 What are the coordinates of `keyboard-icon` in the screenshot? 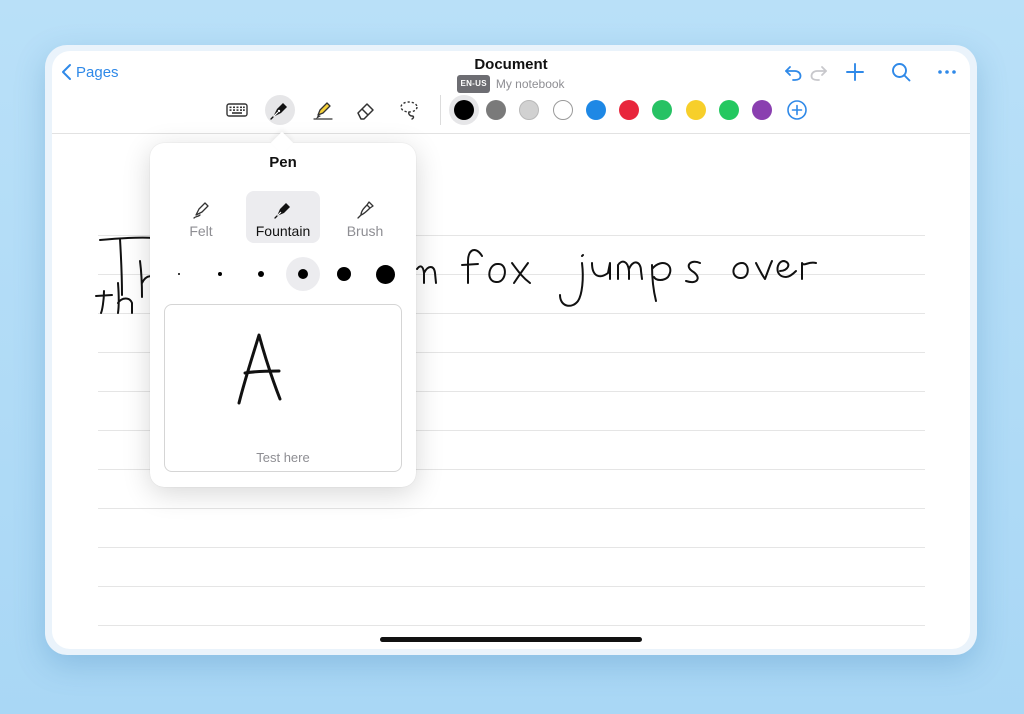 It's located at (237, 110).